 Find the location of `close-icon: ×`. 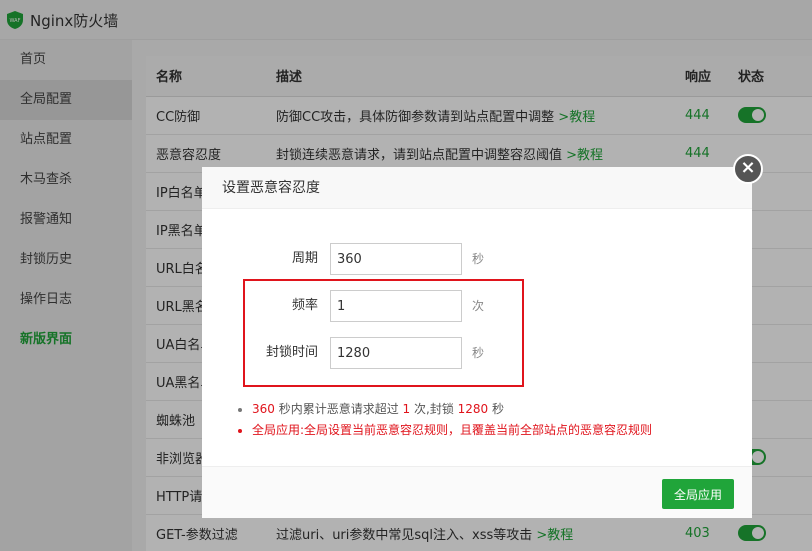

close-icon: × is located at coordinates (748, 169).